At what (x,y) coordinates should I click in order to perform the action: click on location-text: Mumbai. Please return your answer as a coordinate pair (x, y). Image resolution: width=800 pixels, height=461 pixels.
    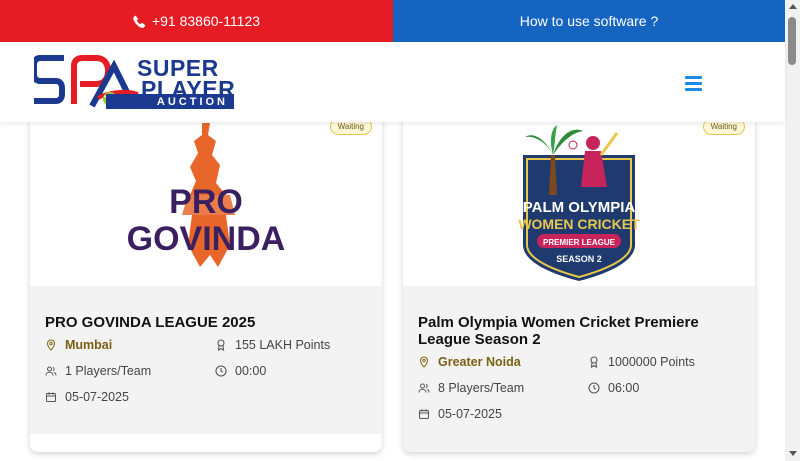
    Looking at the image, I should click on (89, 345).